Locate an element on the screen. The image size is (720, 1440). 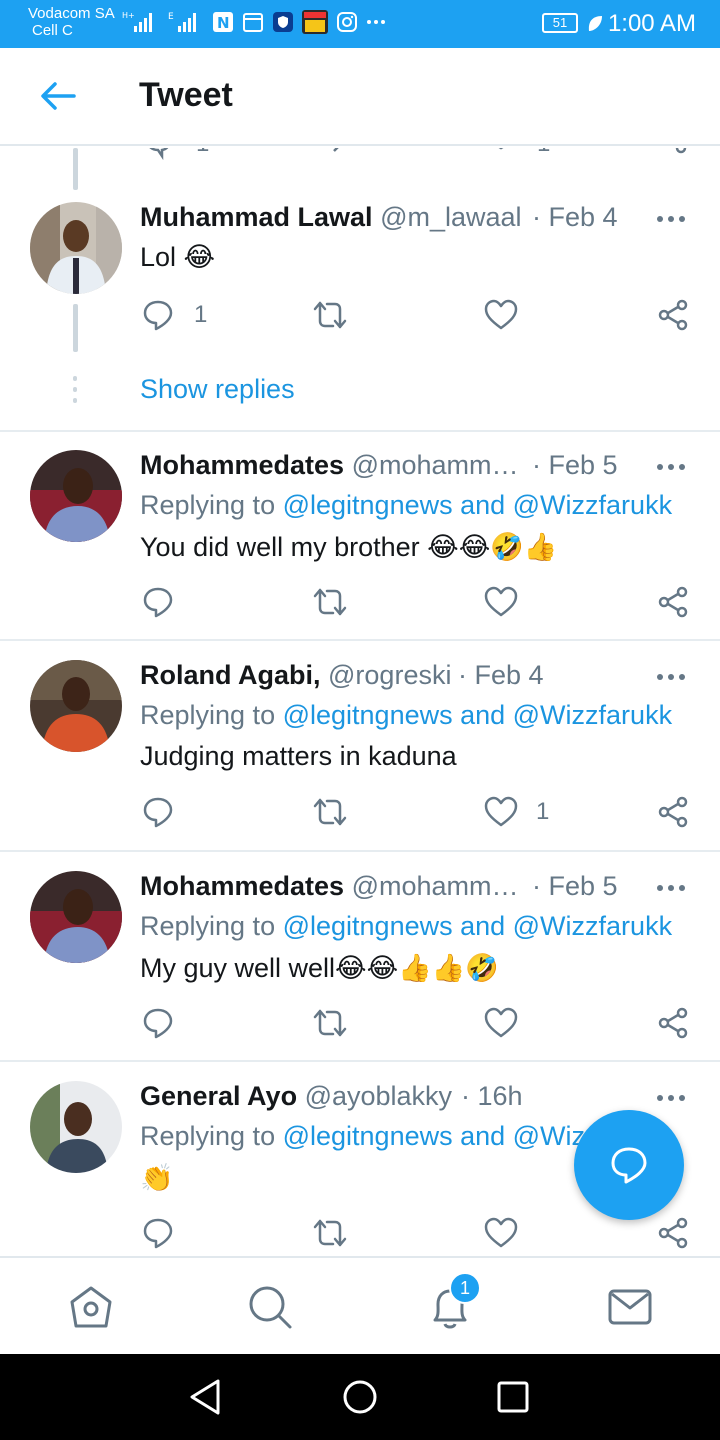
messages-icon is located at coordinates (630, 1307).